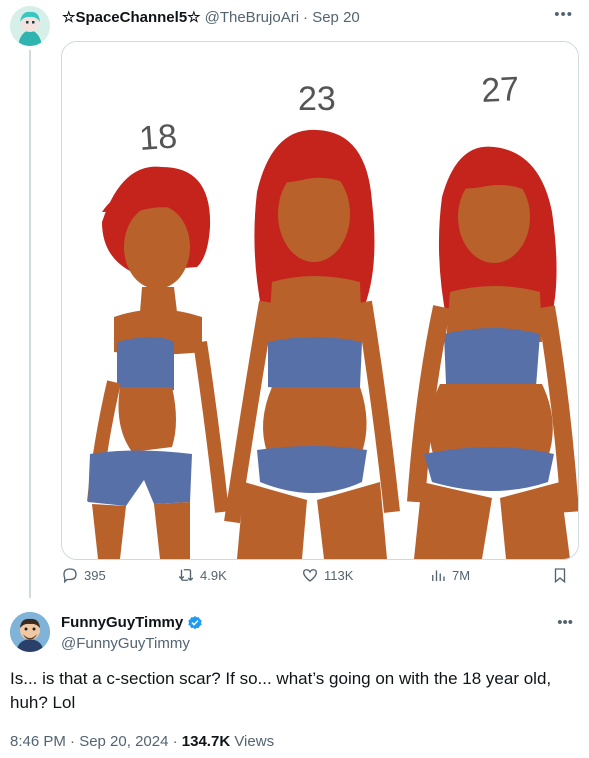 The image size is (589, 758). Describe the element at coordinates (30, 26) in the screenshot. I see `author-avatar` at that location.